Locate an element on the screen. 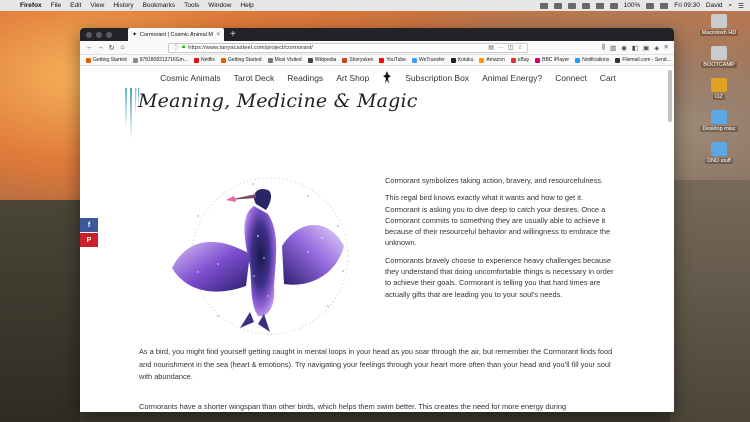 The height and width of the screenshot is (422, 750). account-icon: ◉ is located at coordinates (624, 48).